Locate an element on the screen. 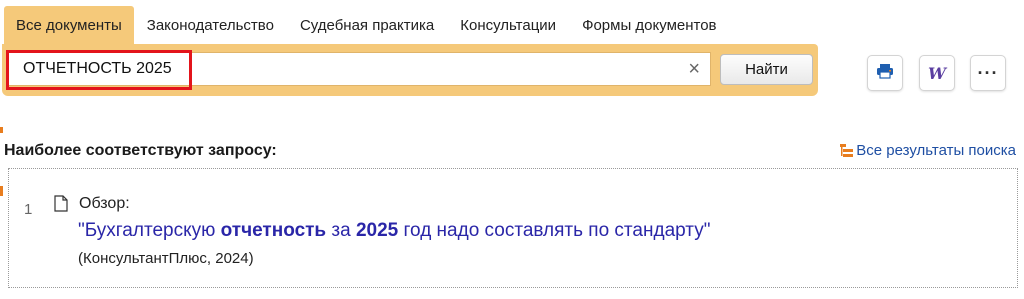 The height and width of the screenshot is (299, 1024). all-results-link: Все результаты поиска is located at coordinates (928, 150).